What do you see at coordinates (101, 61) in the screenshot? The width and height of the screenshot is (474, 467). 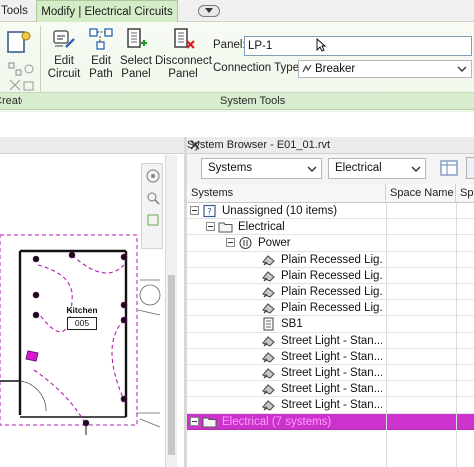 I see `edit-path-label-line1: Edit` at bounding box center [101, 61].